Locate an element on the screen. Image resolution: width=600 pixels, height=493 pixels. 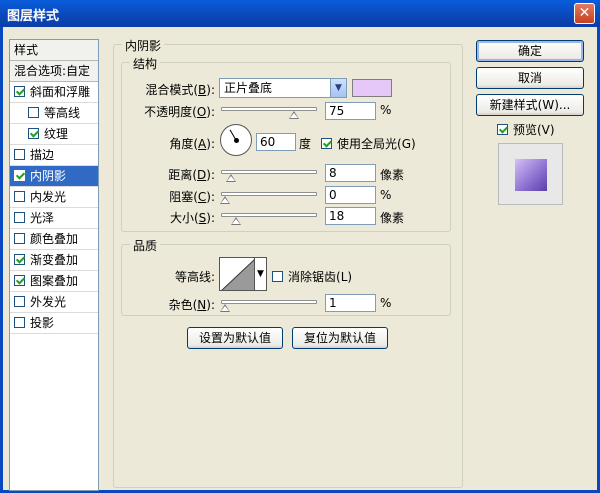
texture-checkbox is located at coordinates (33, 133).